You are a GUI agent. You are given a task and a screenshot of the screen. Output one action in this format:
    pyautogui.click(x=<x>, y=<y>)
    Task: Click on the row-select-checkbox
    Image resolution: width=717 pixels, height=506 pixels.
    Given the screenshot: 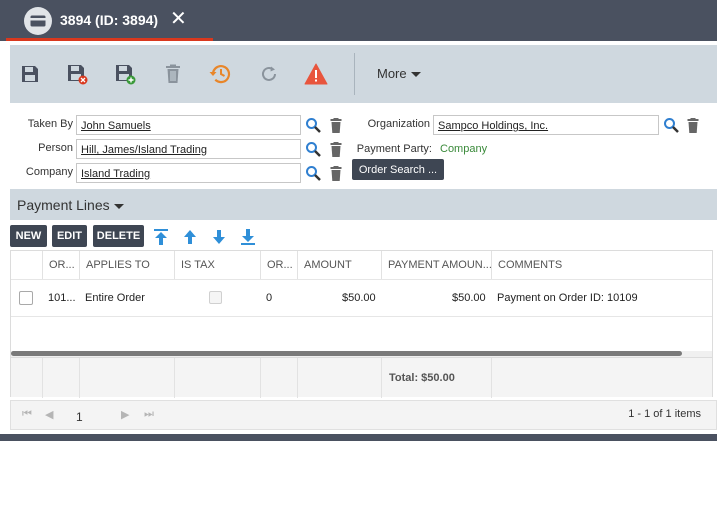 What is the action you would take?
    pyautogui.click(x=26, y=298)
    